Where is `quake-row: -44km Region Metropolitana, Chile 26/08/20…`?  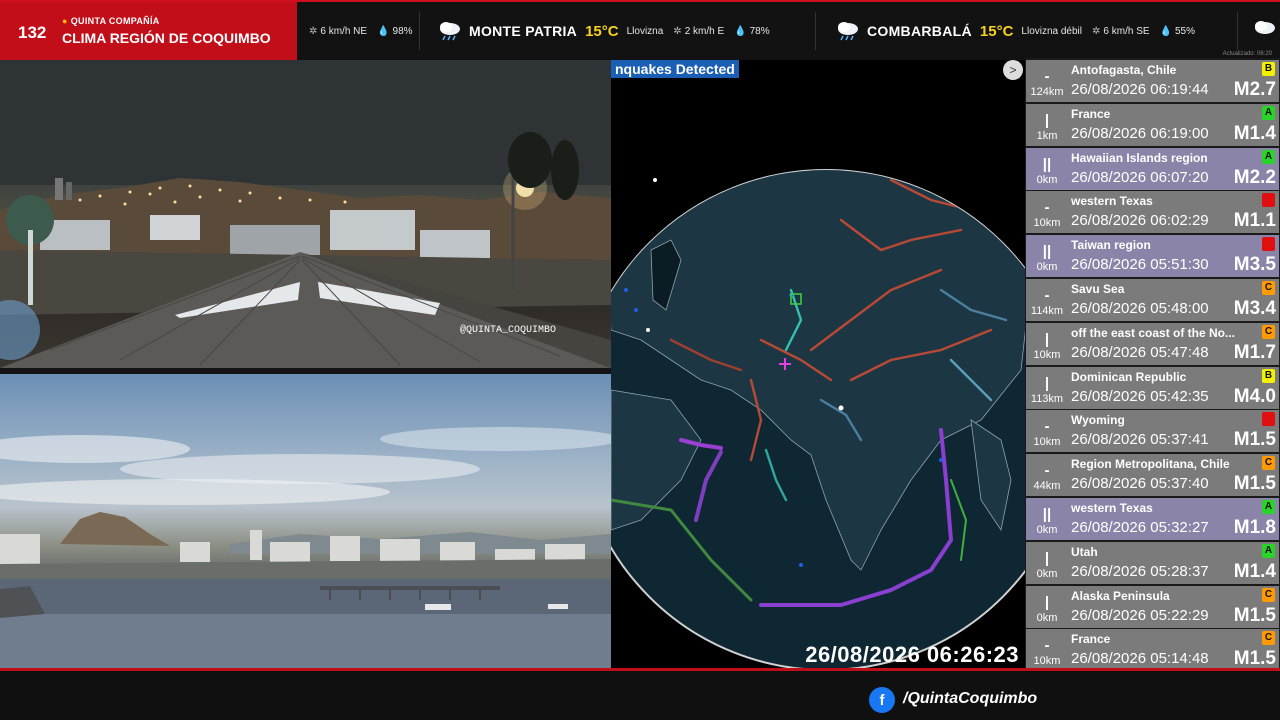
quake-row: -44km Region Metropolitana, Chile 26/08/20… is located at coordinates (1152, 475).